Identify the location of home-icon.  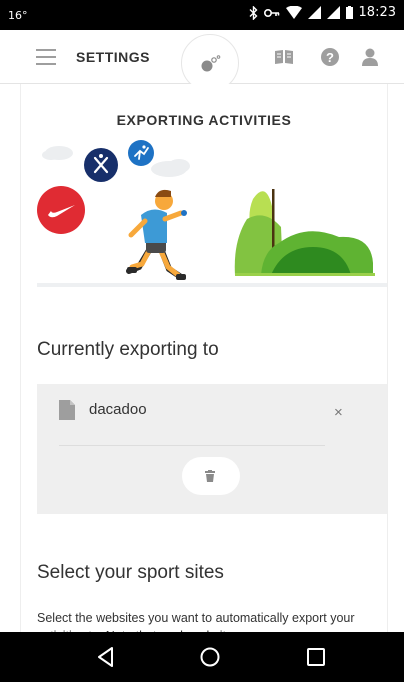
(210, 657).